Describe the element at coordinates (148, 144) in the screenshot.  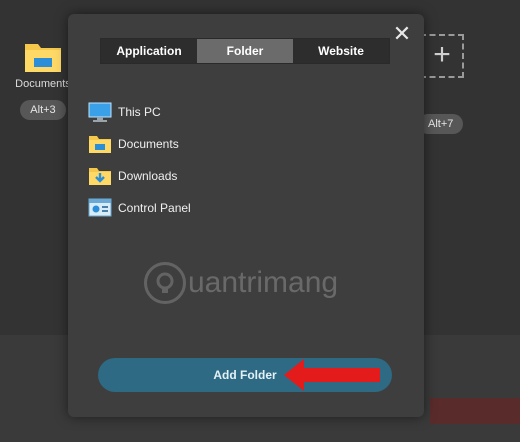
I see `list-item-label: Documents` at that location.